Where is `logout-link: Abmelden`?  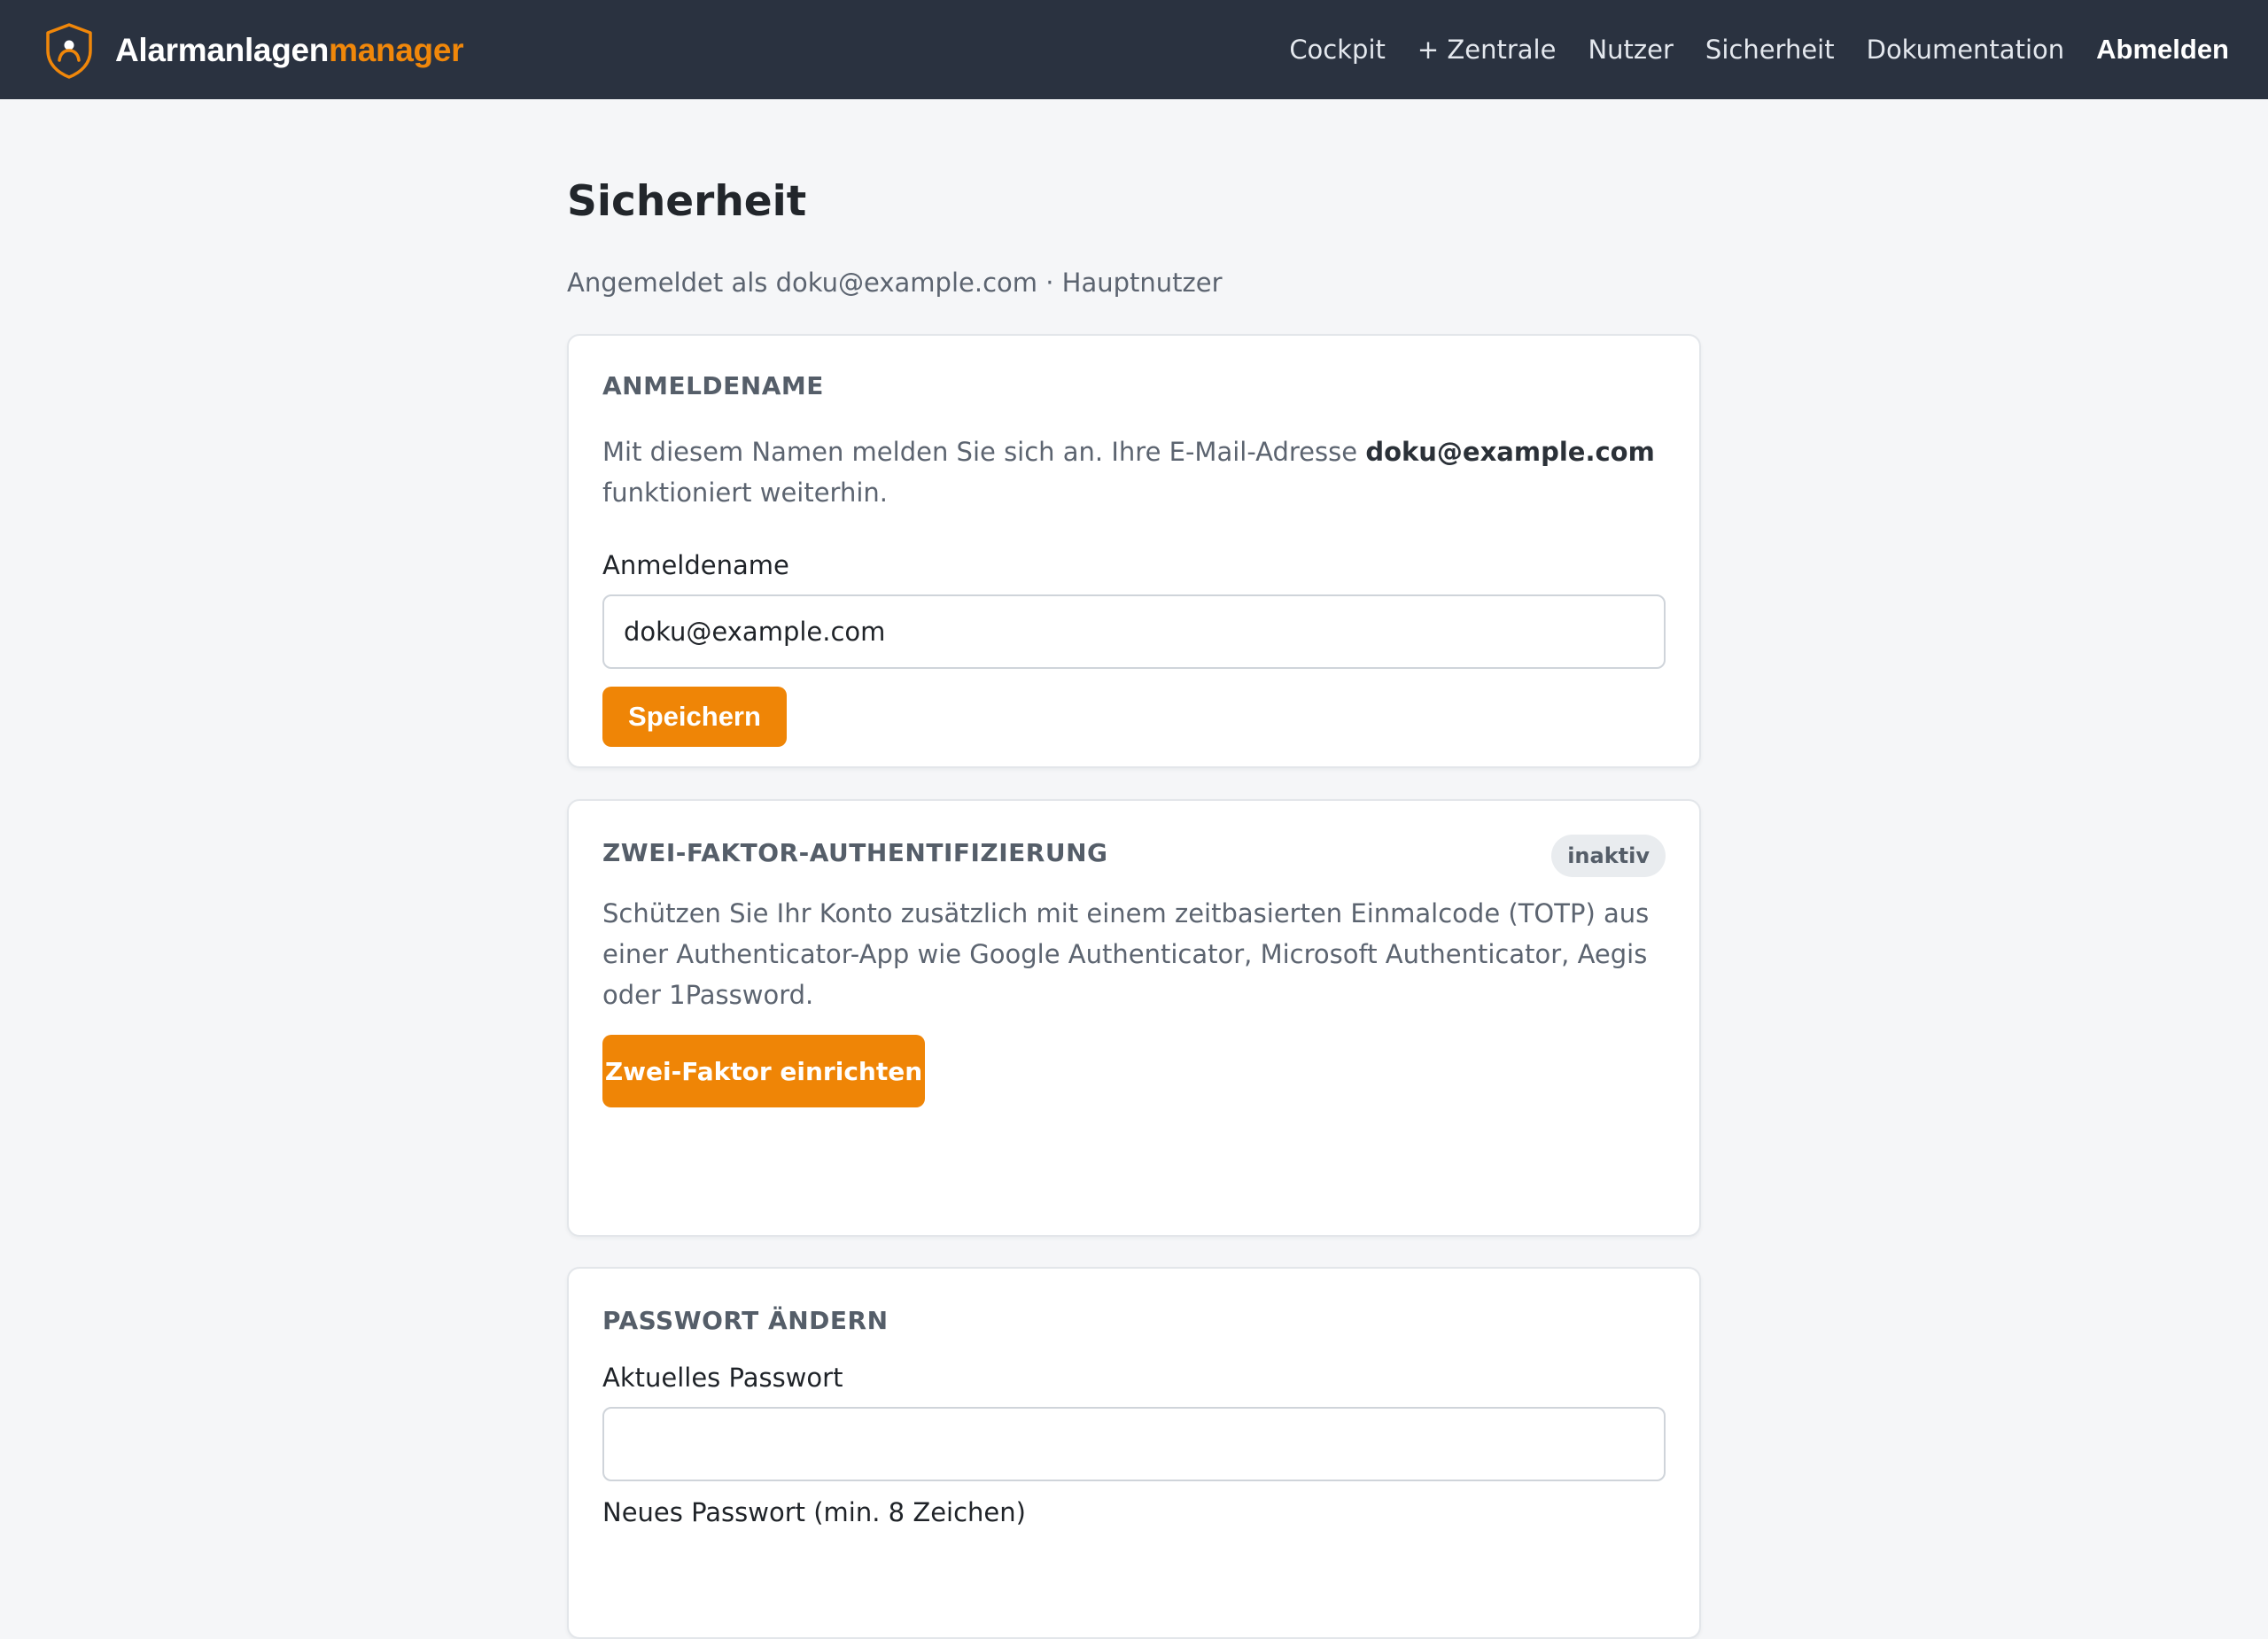 logout-link: Abmelden is located at coordinates (2162, 50).